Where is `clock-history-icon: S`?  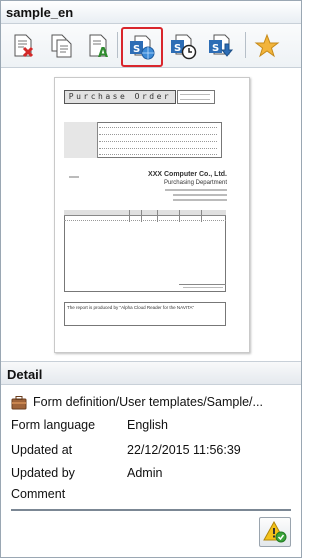
clock-history-icon: S is located at coordinates (184, 47).